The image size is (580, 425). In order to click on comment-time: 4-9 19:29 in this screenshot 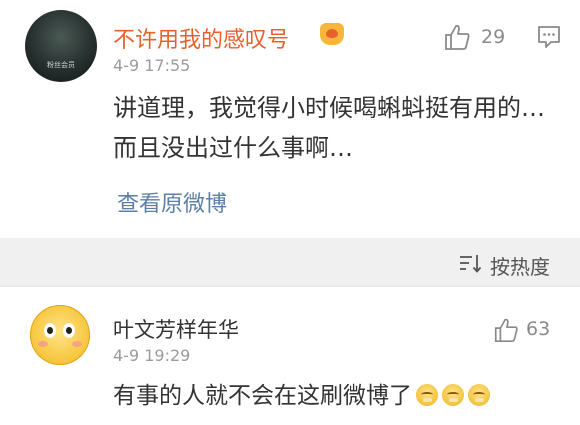, I will do `click(152, 355)`.